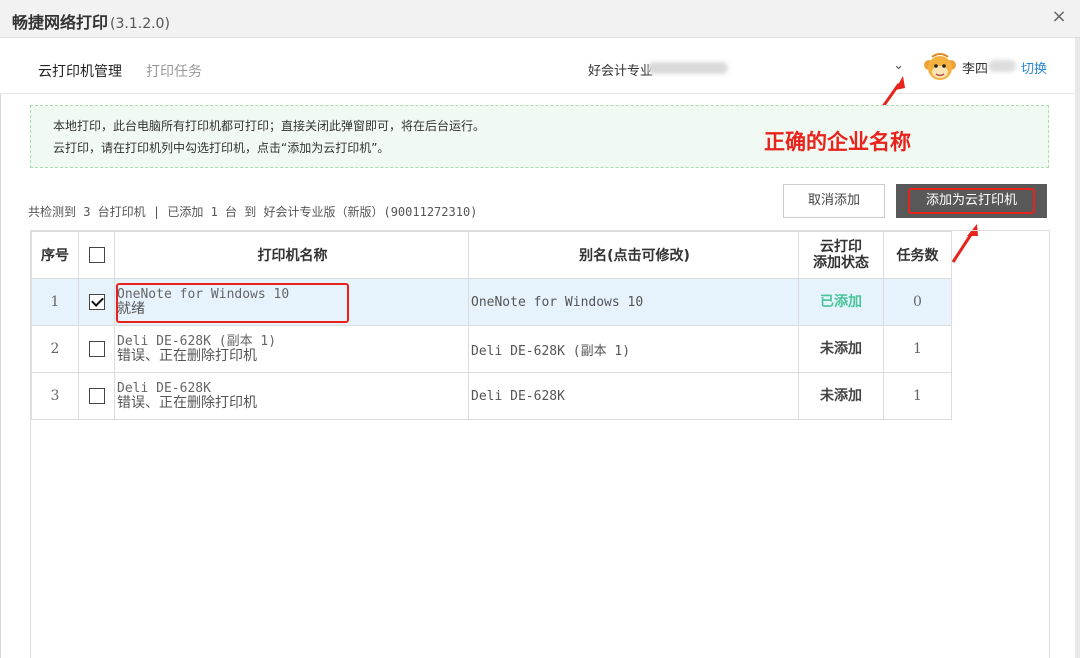 Image resolution: width=1080 pixels, height=658 pixels. Describe the element at coordinates (174, 71) in the screenshot. I see `tab-print-jobs: 打印任务` at that location.